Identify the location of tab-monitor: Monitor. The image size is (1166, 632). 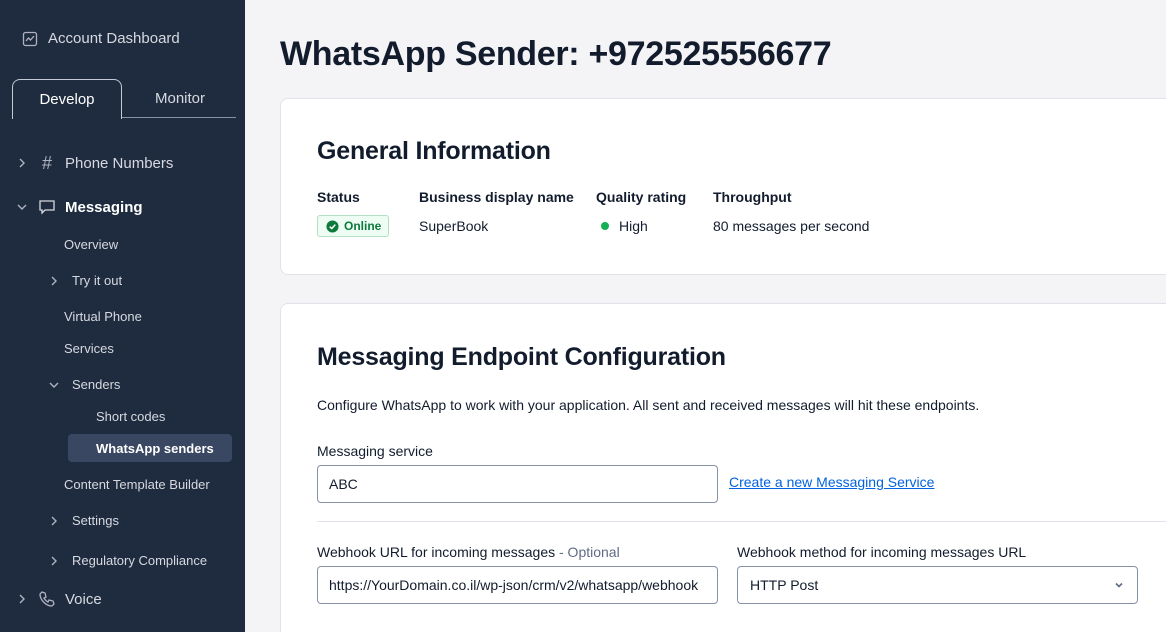
(180, 98).